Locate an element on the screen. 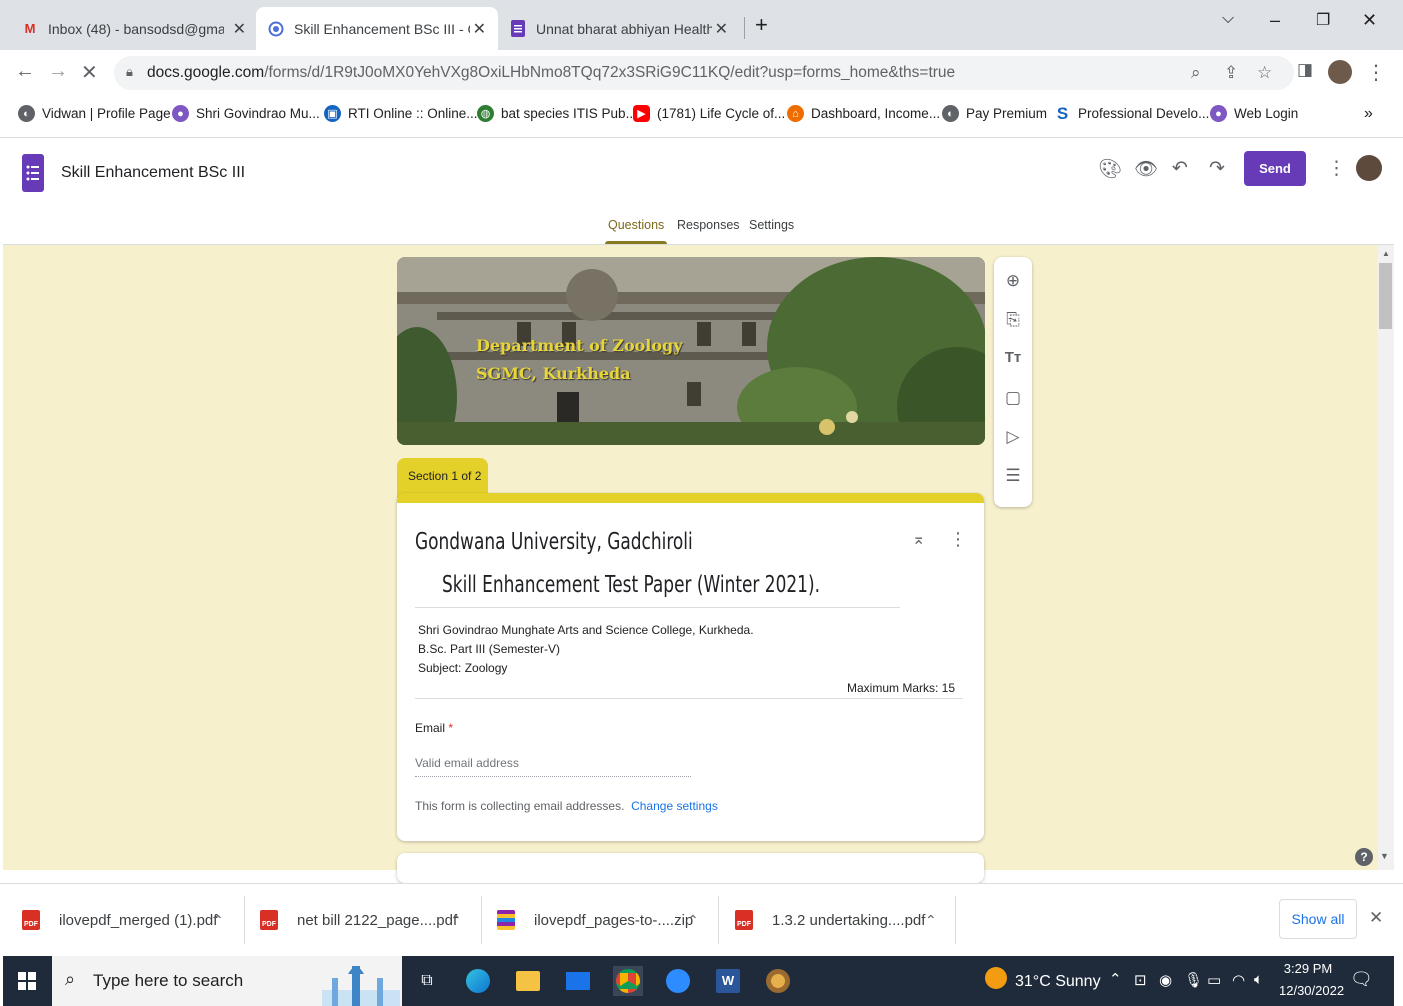  add-image-icon: ▢ is located at coordinates (1013, 398).